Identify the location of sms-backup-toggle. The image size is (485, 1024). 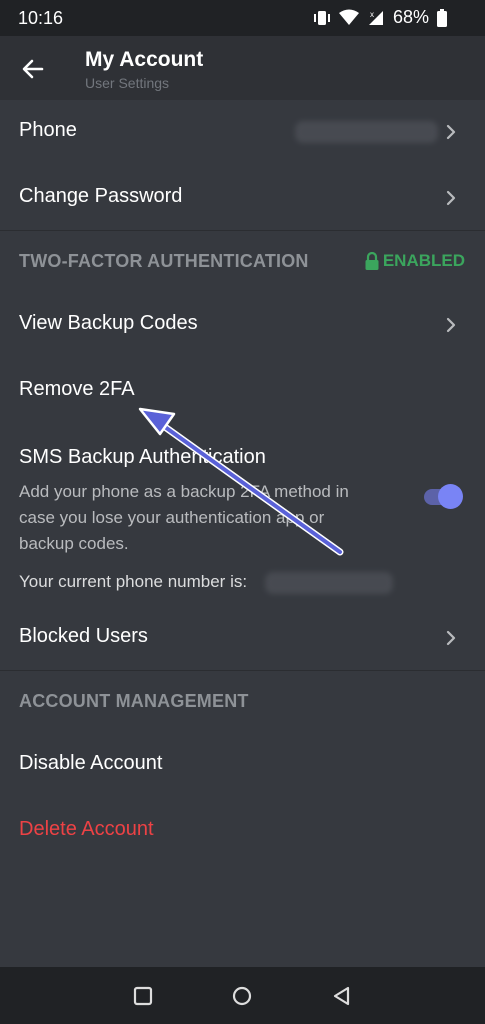
(443, 497).